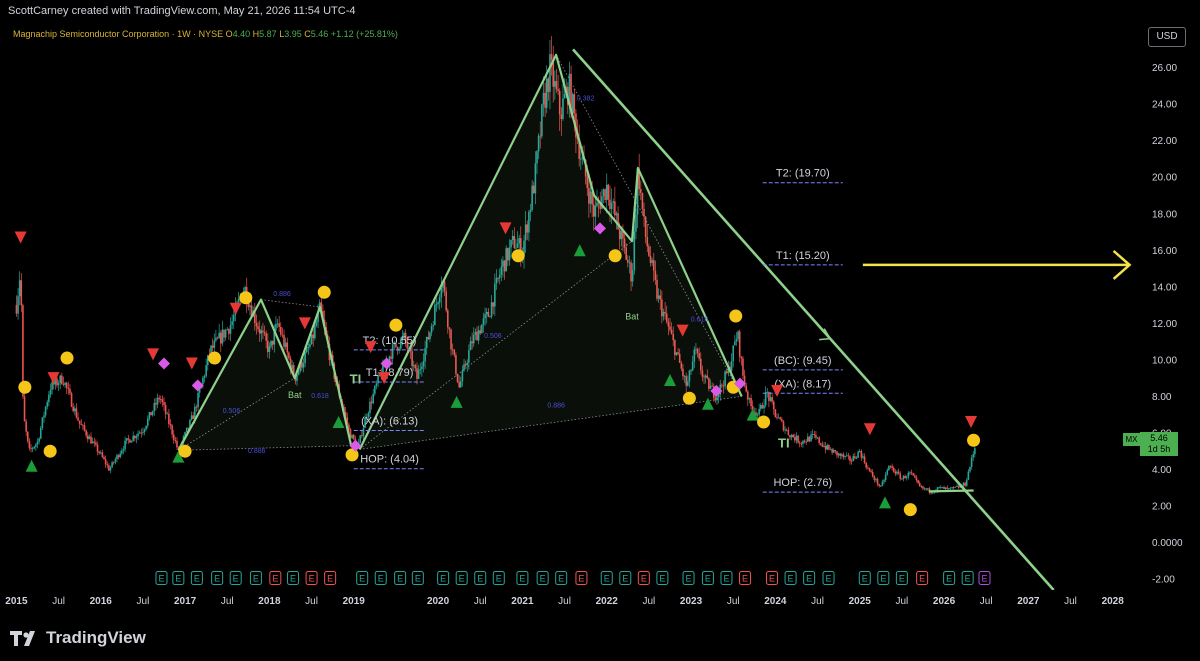  Describe the element at coordinates (78, 638) in the screenshot. I see `tradingview-logo: TradingView` at that location.